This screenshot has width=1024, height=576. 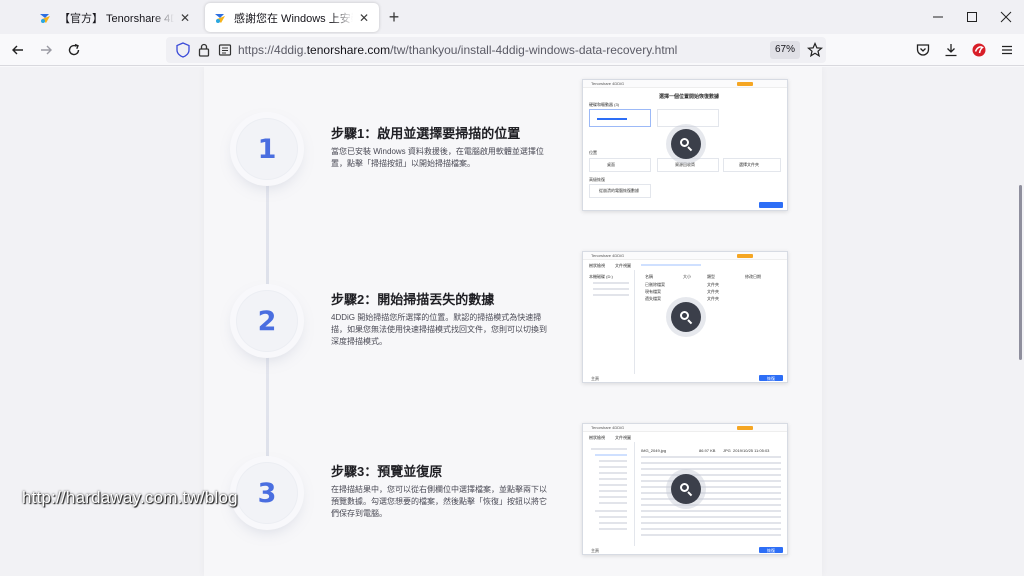 What do you see at coordinates (653, 298) in the screenshot?
I see `file-row: 遺失檔案` at bounding box center [653, 298].